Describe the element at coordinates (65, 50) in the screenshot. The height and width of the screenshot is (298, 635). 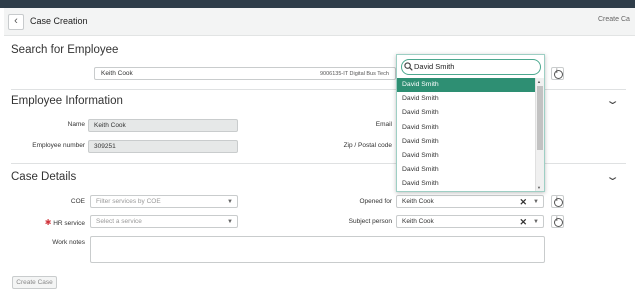
I see `search-section-title: Search for Employee` at that location.